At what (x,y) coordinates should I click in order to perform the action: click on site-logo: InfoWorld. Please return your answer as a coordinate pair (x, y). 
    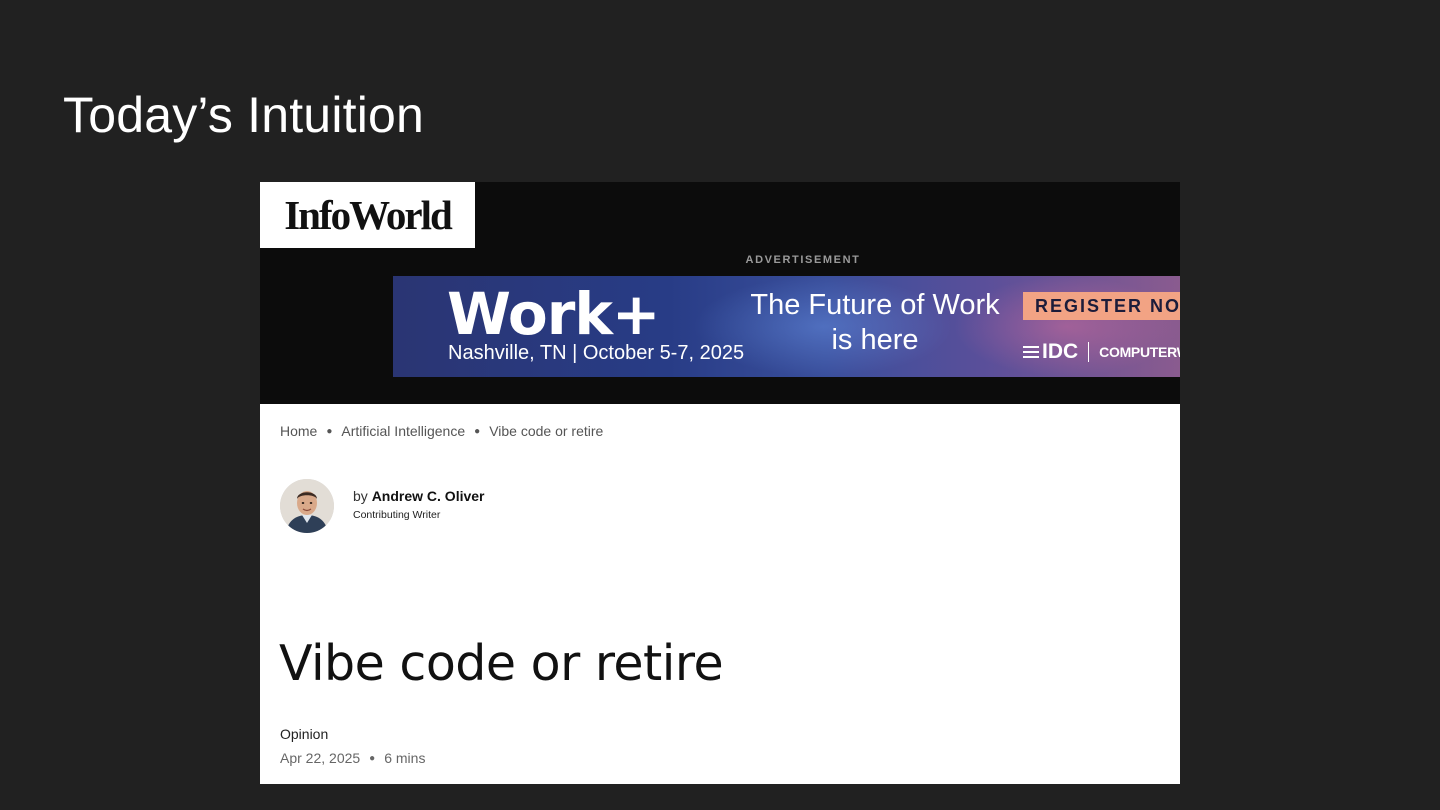
    Looking at the image, I should click on (367, 215).